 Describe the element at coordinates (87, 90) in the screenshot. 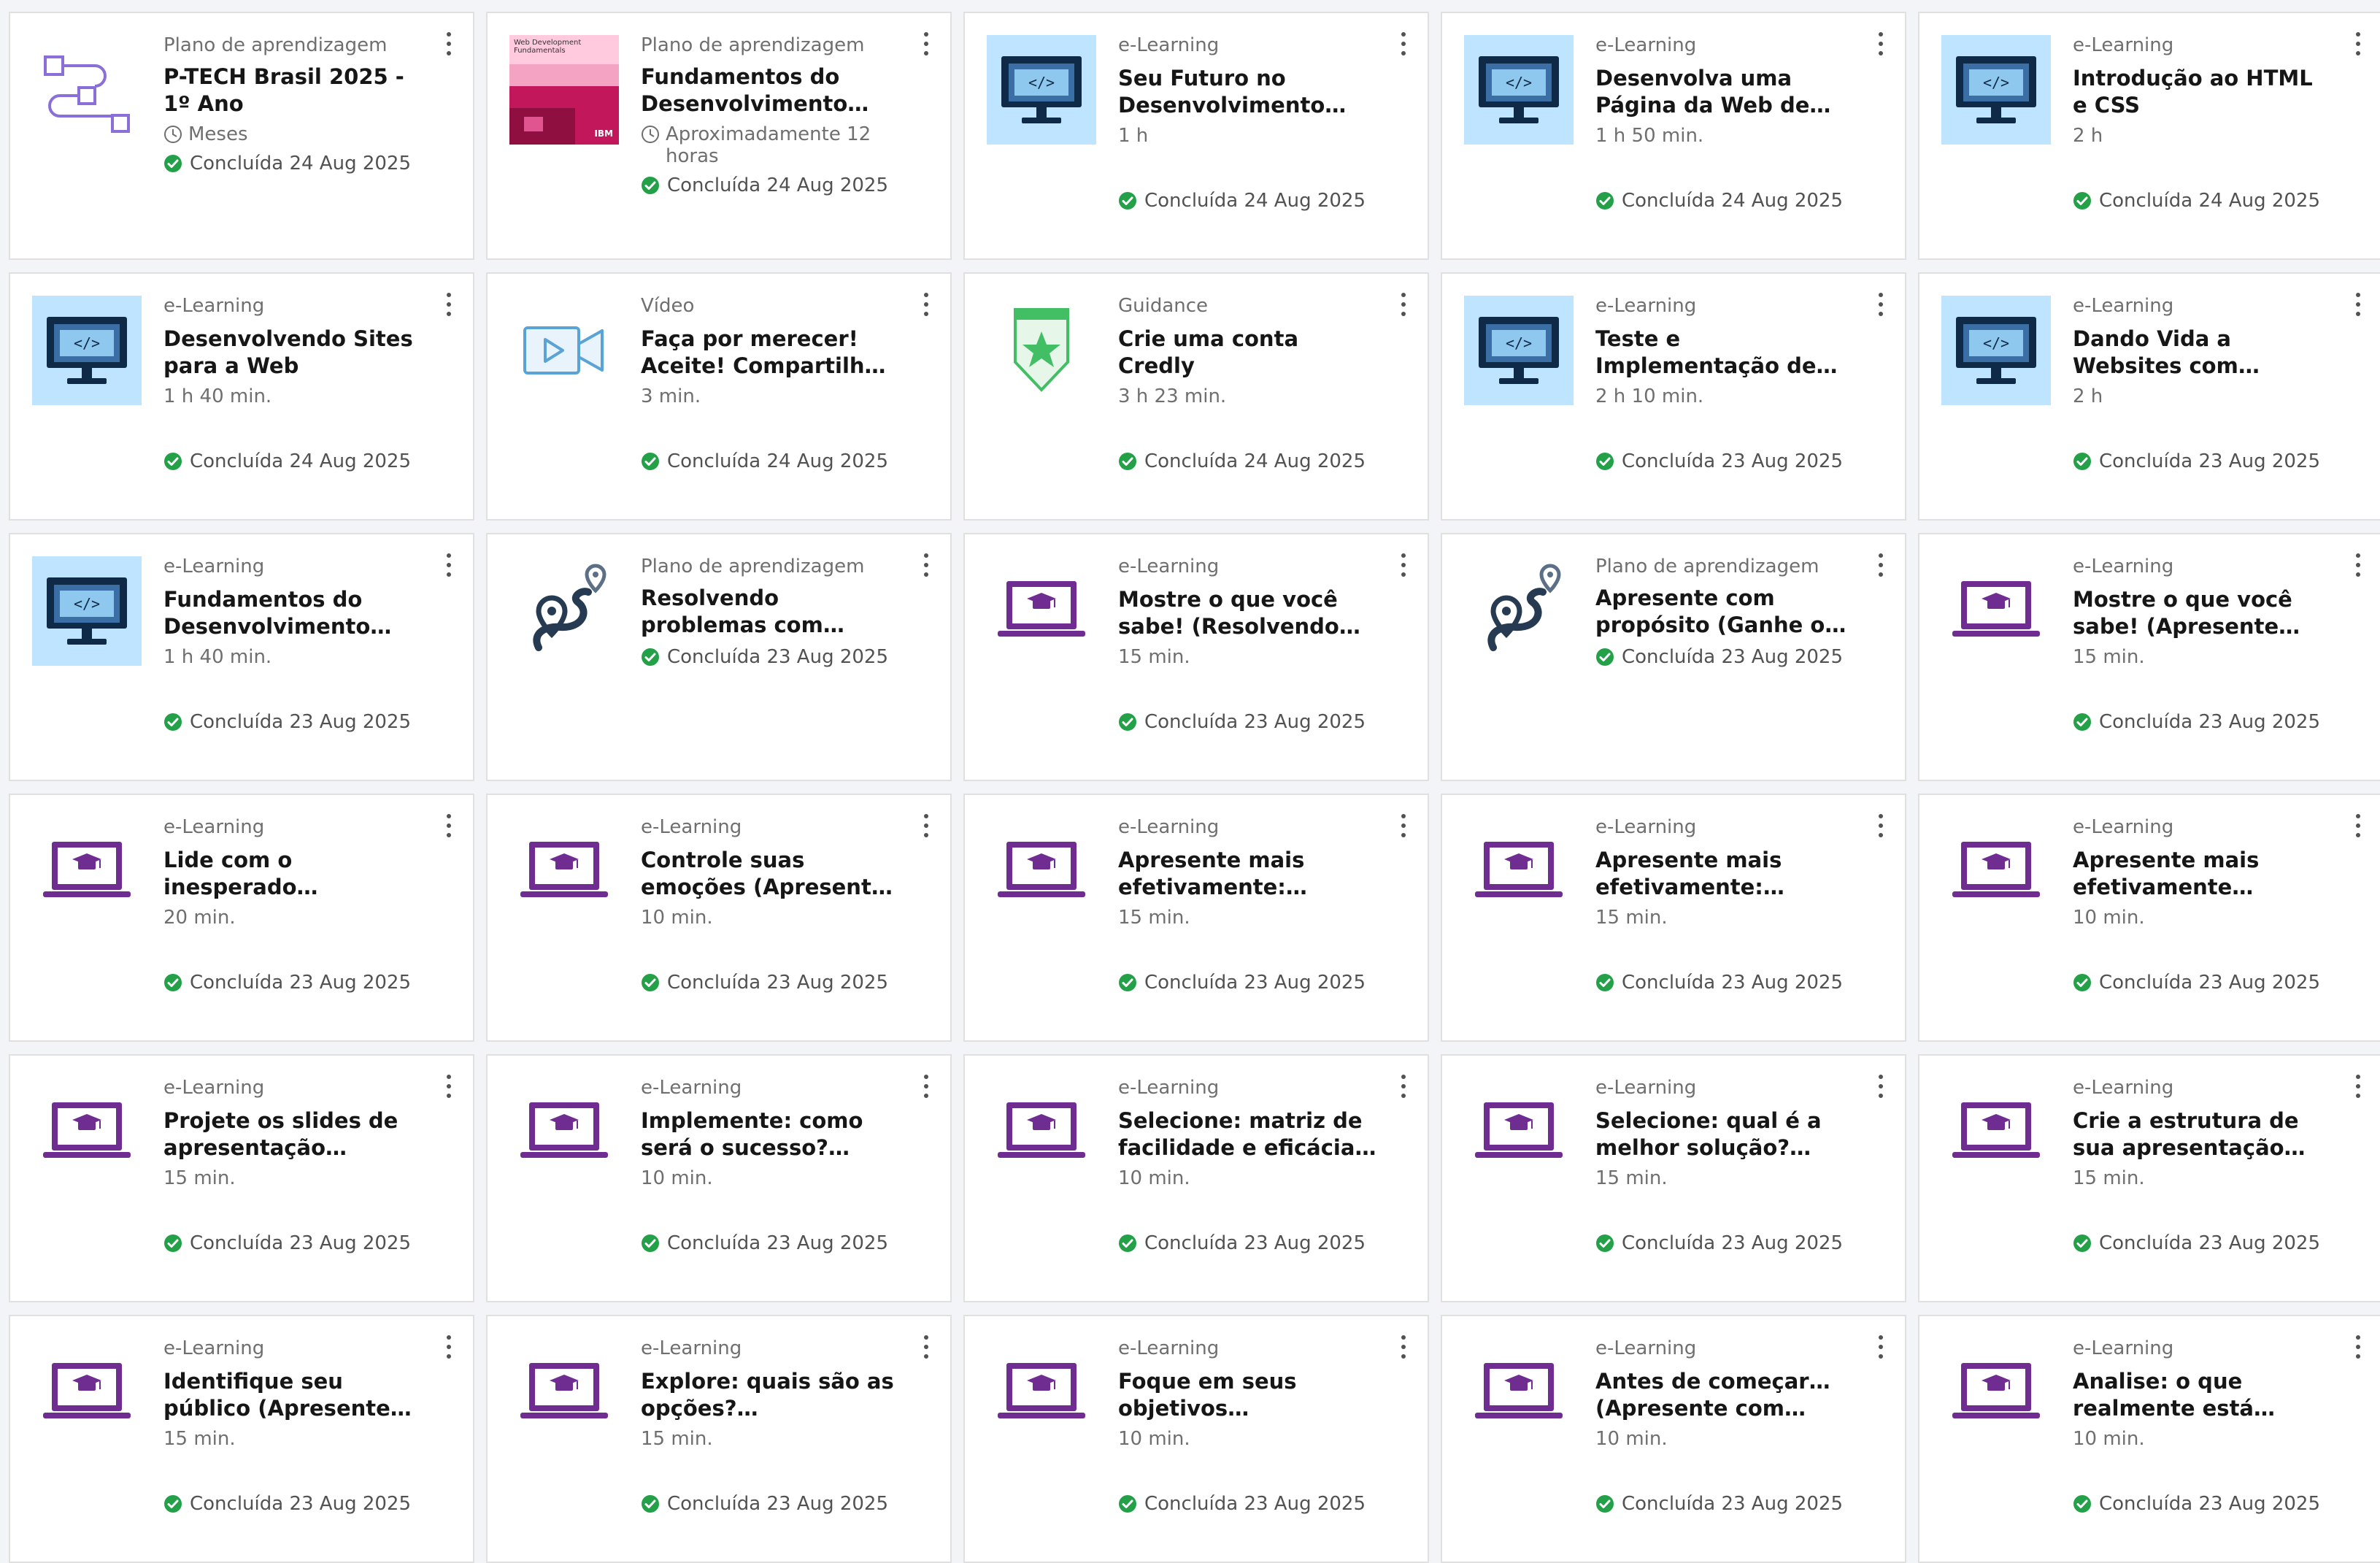

I see `learning-plan-icon` at that location.